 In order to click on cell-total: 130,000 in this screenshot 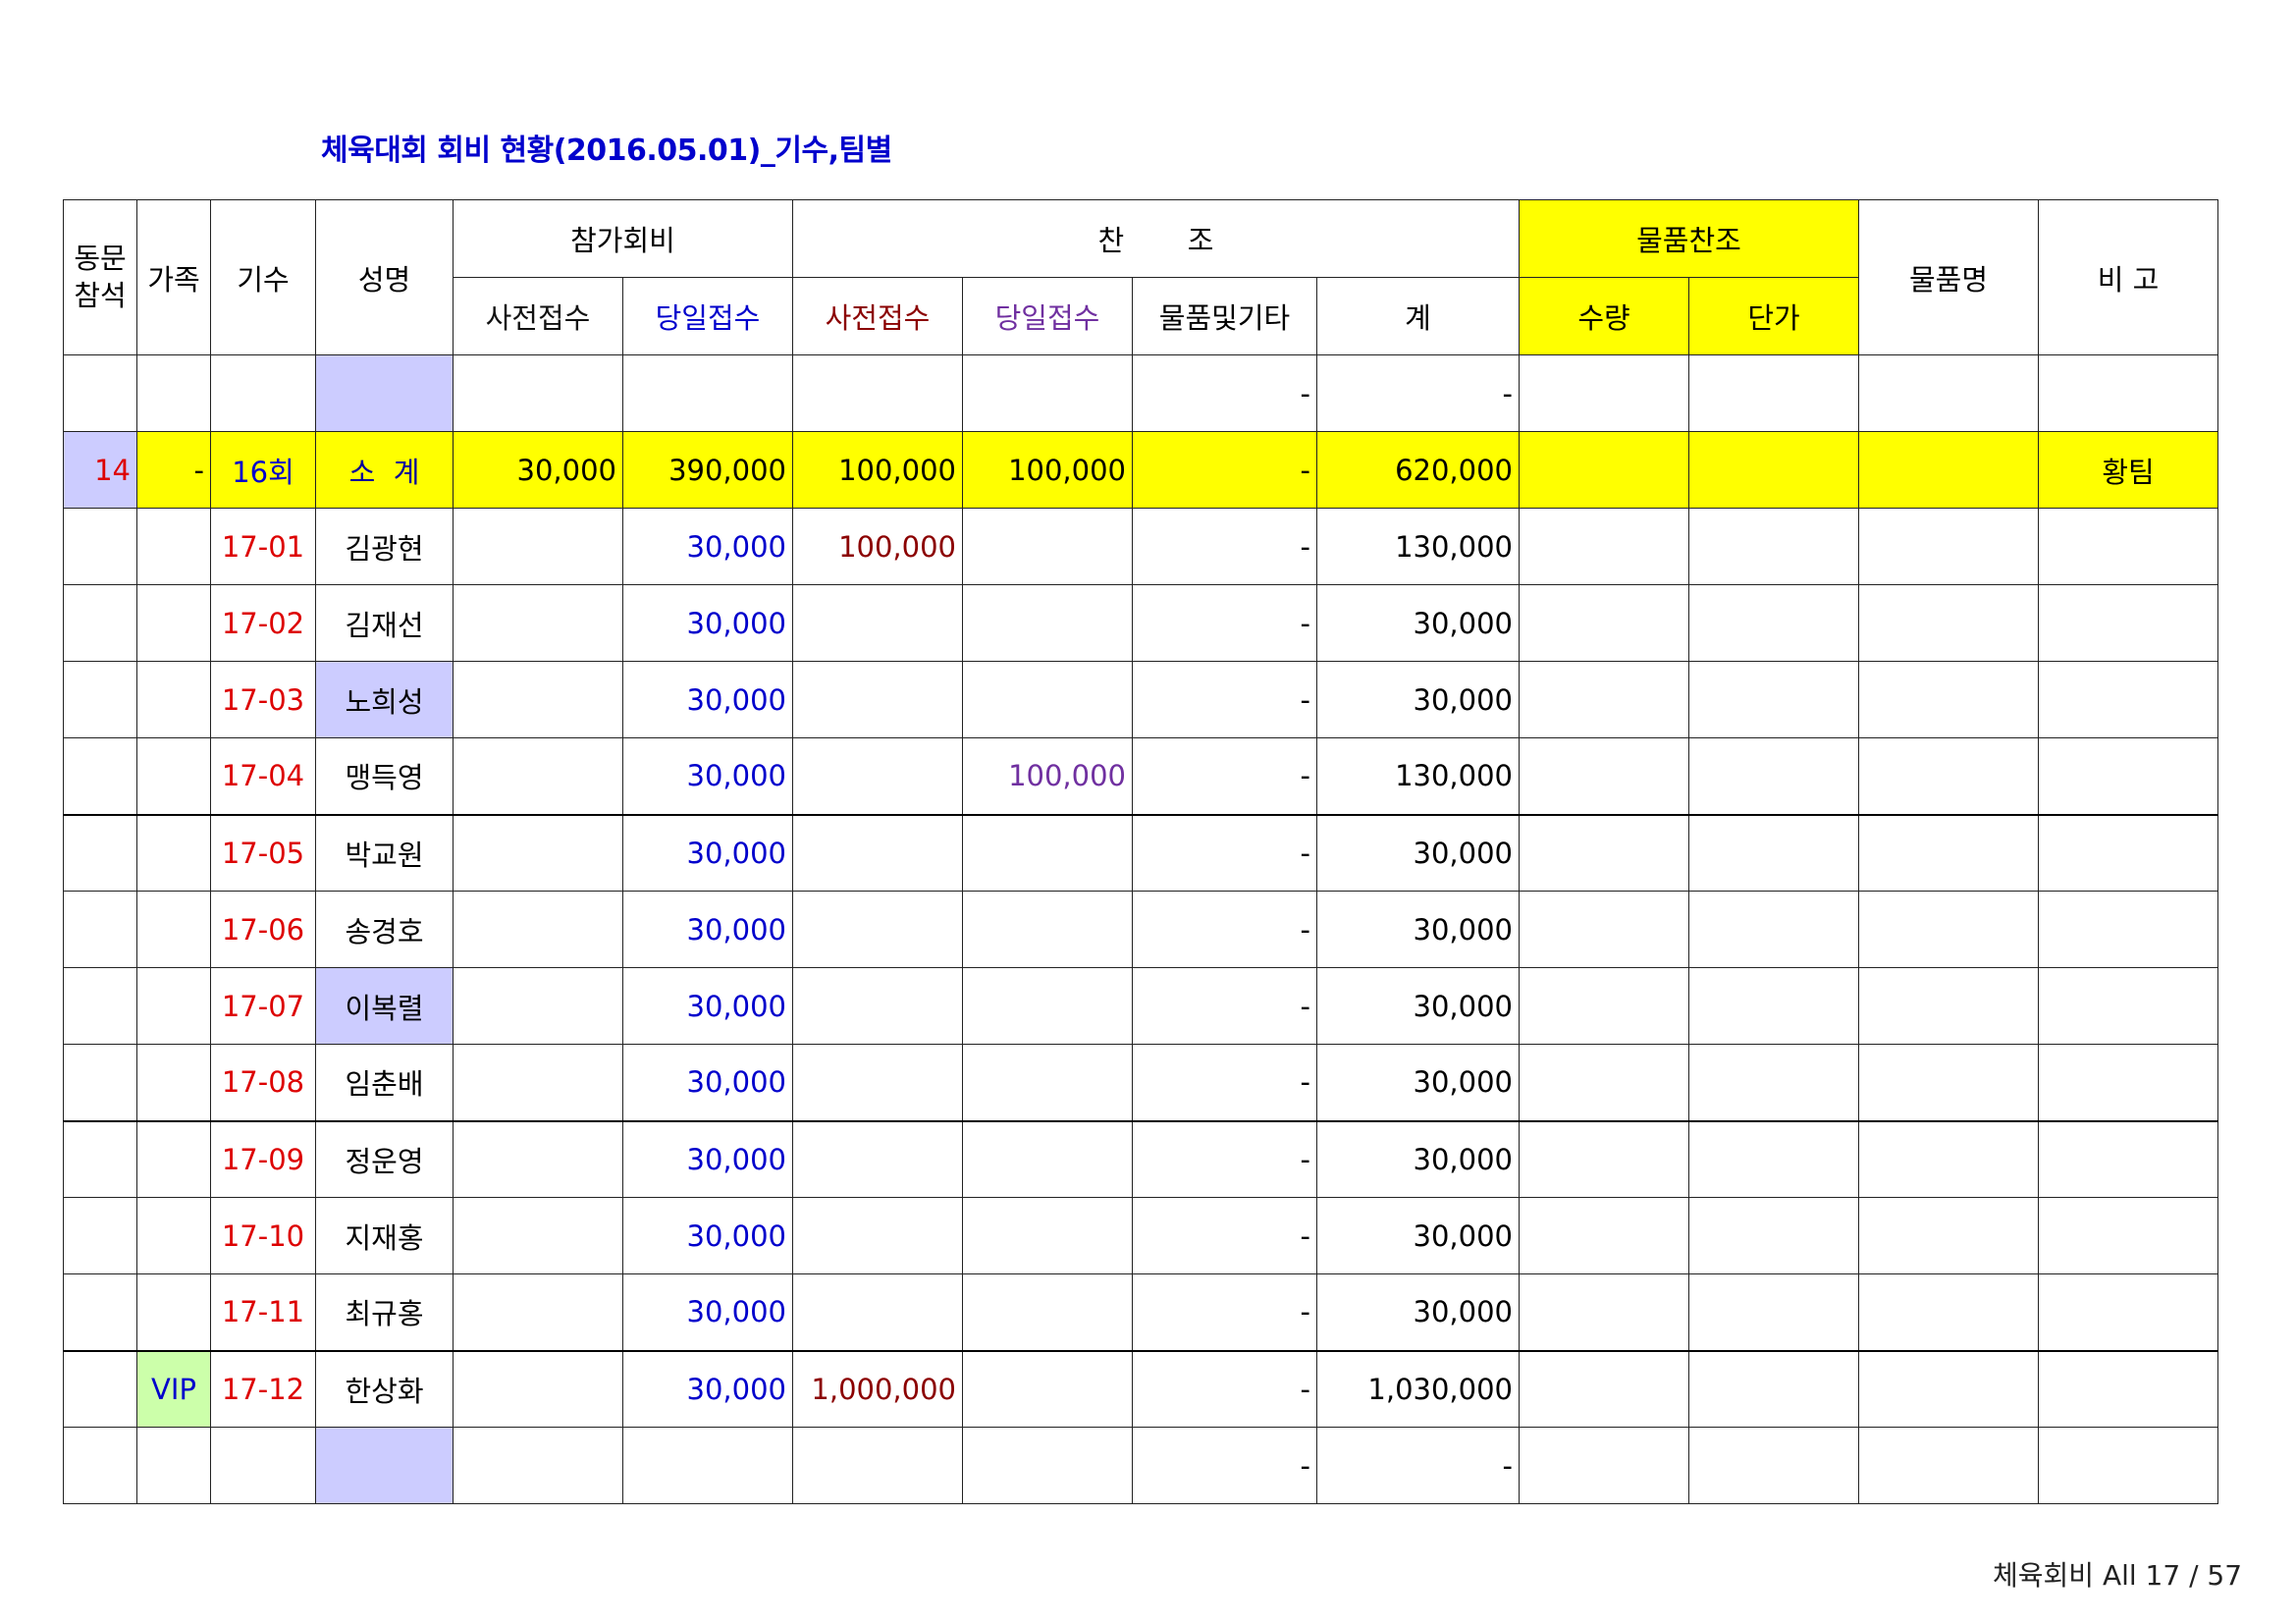, I will do `click(1418, 546)`.